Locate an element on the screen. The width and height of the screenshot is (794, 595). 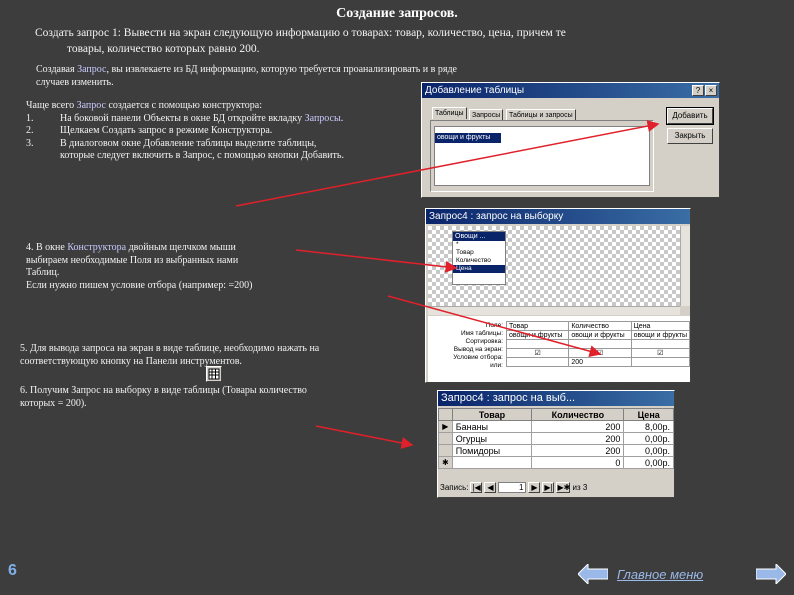
arrow-to-field-list is located at coordinates (376, 261).